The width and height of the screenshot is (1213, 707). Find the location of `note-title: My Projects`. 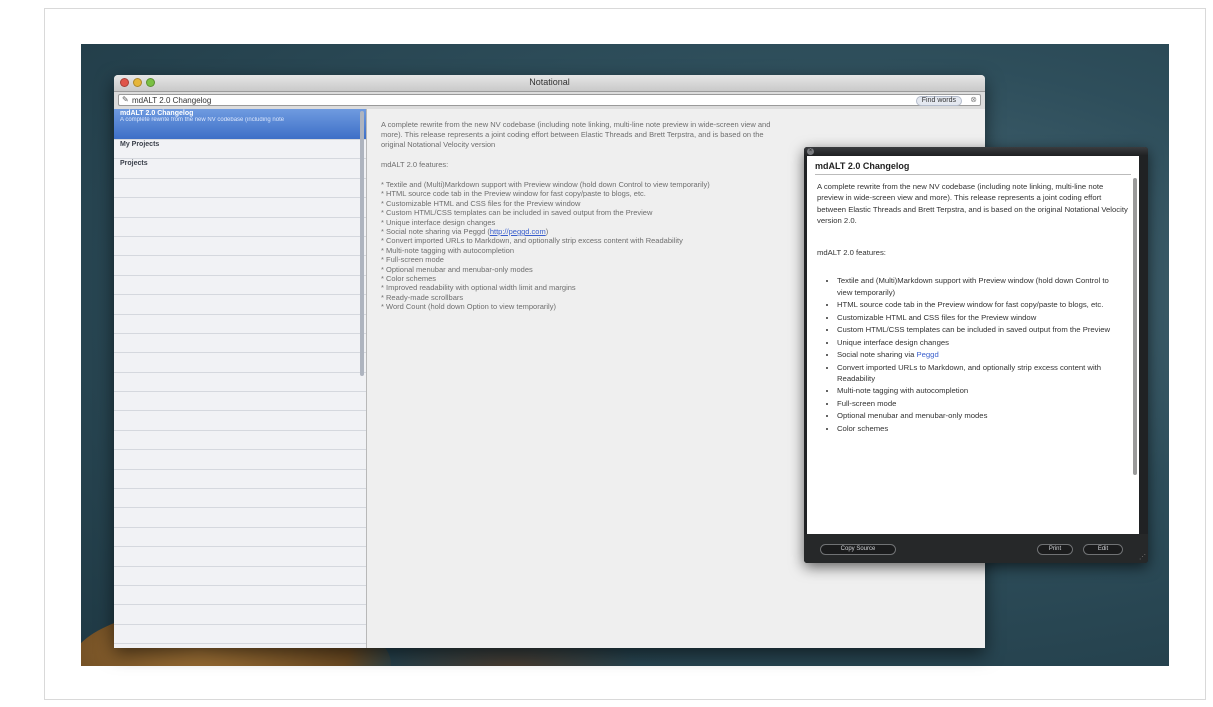

note-title: My Projects is located at coordinates (140, 144).